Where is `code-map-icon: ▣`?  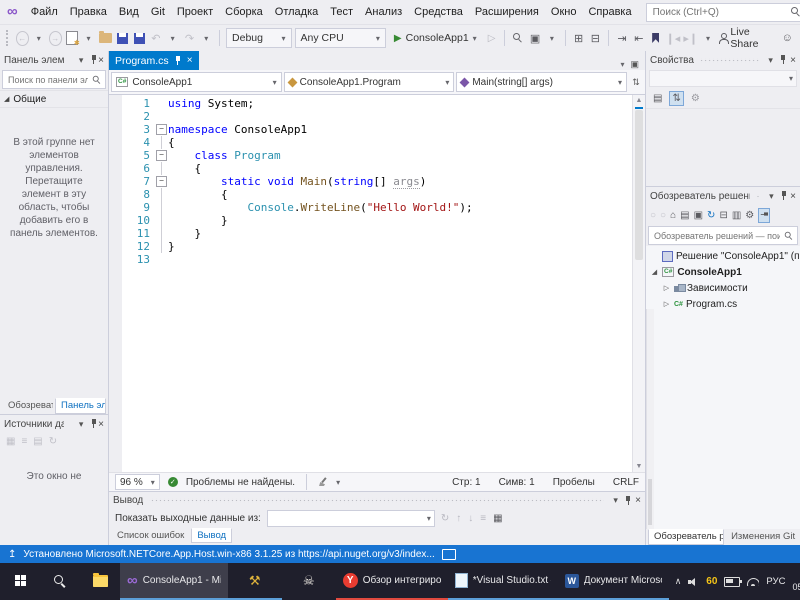
code-map-icon: ▣ is located at coordinates (535, 38).